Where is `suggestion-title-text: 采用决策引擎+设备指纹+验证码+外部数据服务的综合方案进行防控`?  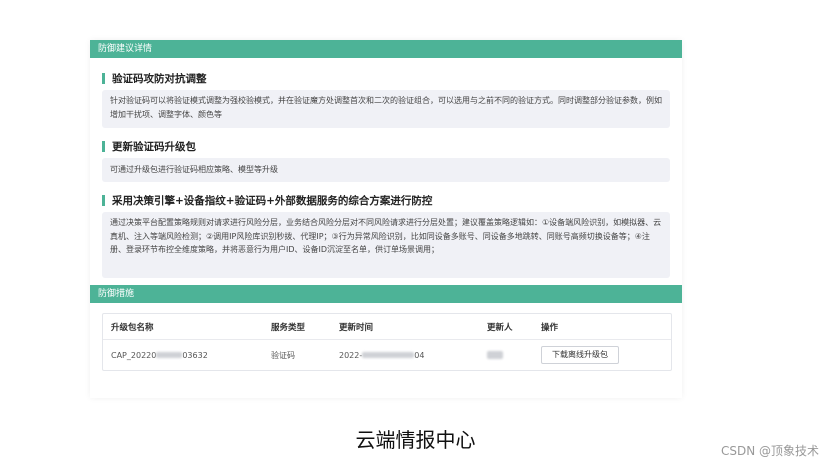
suggestion-title-text: 采用决策引擎+设备指纹+验证码+外部数据服务的综合方案进行防控 is located at coordinates (272, 200).